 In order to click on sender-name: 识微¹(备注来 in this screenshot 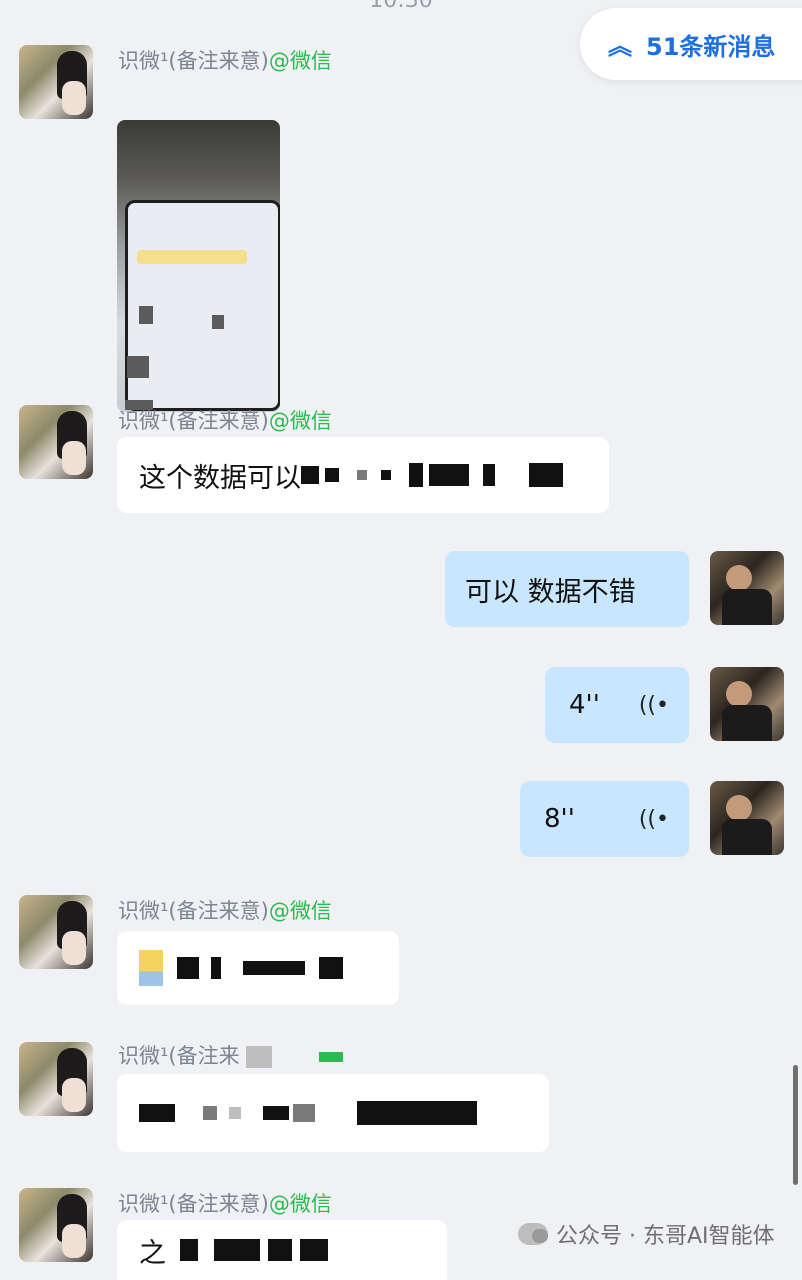, I will do `click(230, 1055)`.